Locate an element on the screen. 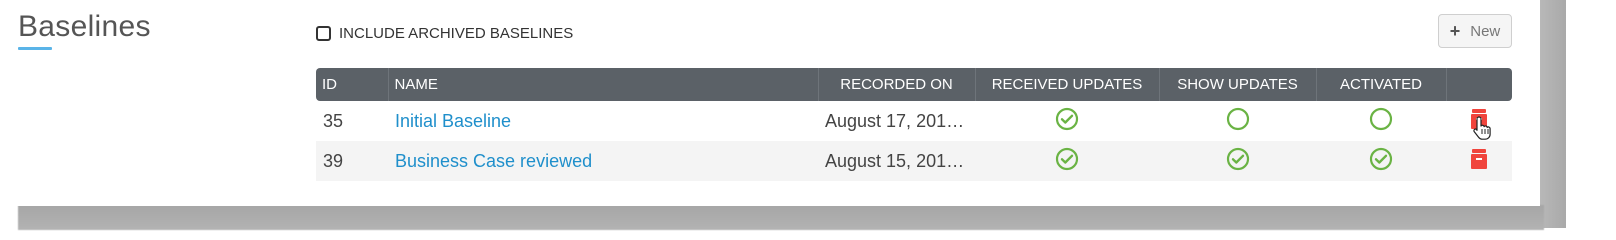  column-header-recorded-on: RECORDED ON is located at coordinates (896, 84).